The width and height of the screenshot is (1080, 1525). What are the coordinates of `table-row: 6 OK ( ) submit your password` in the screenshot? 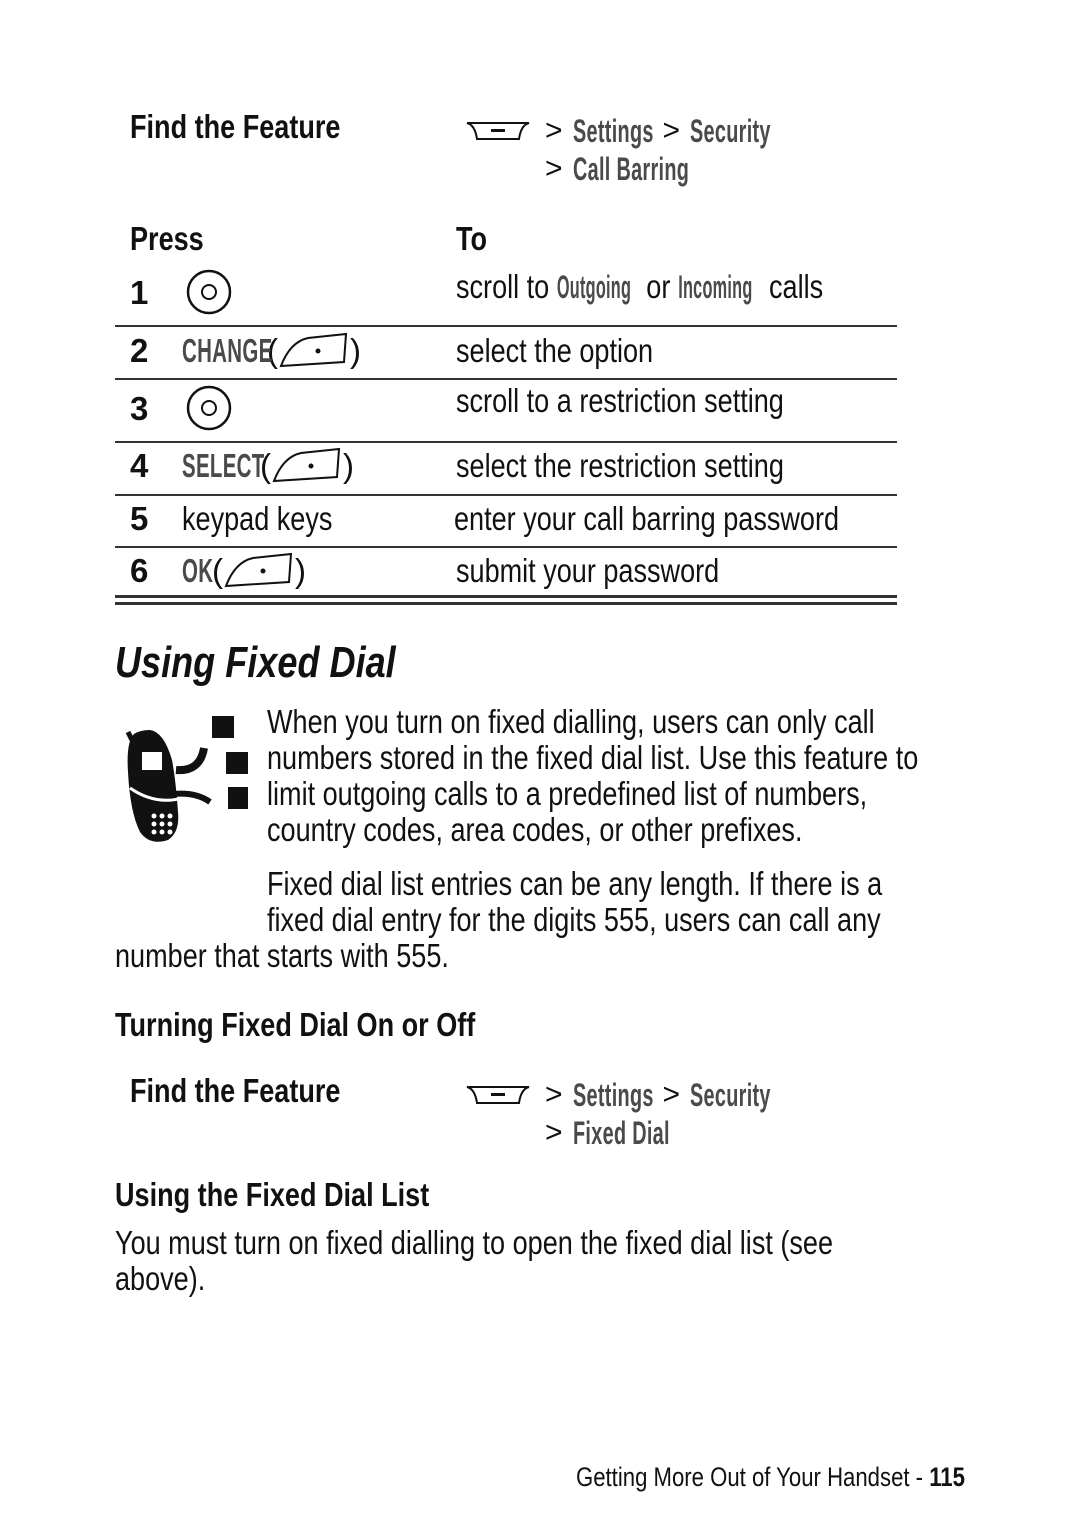 It's located at (506, 573).